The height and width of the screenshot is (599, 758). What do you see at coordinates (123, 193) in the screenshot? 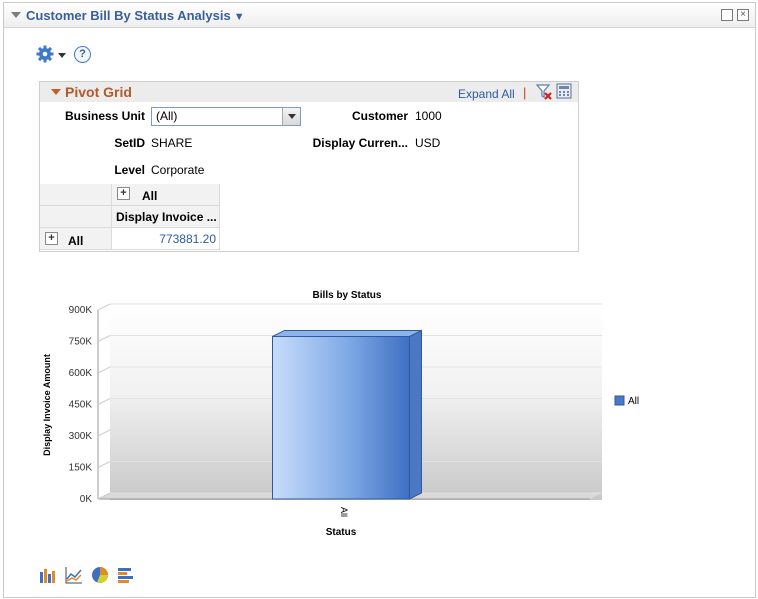
I see `expand-column-icon: +` at bounding box center [123, 193].